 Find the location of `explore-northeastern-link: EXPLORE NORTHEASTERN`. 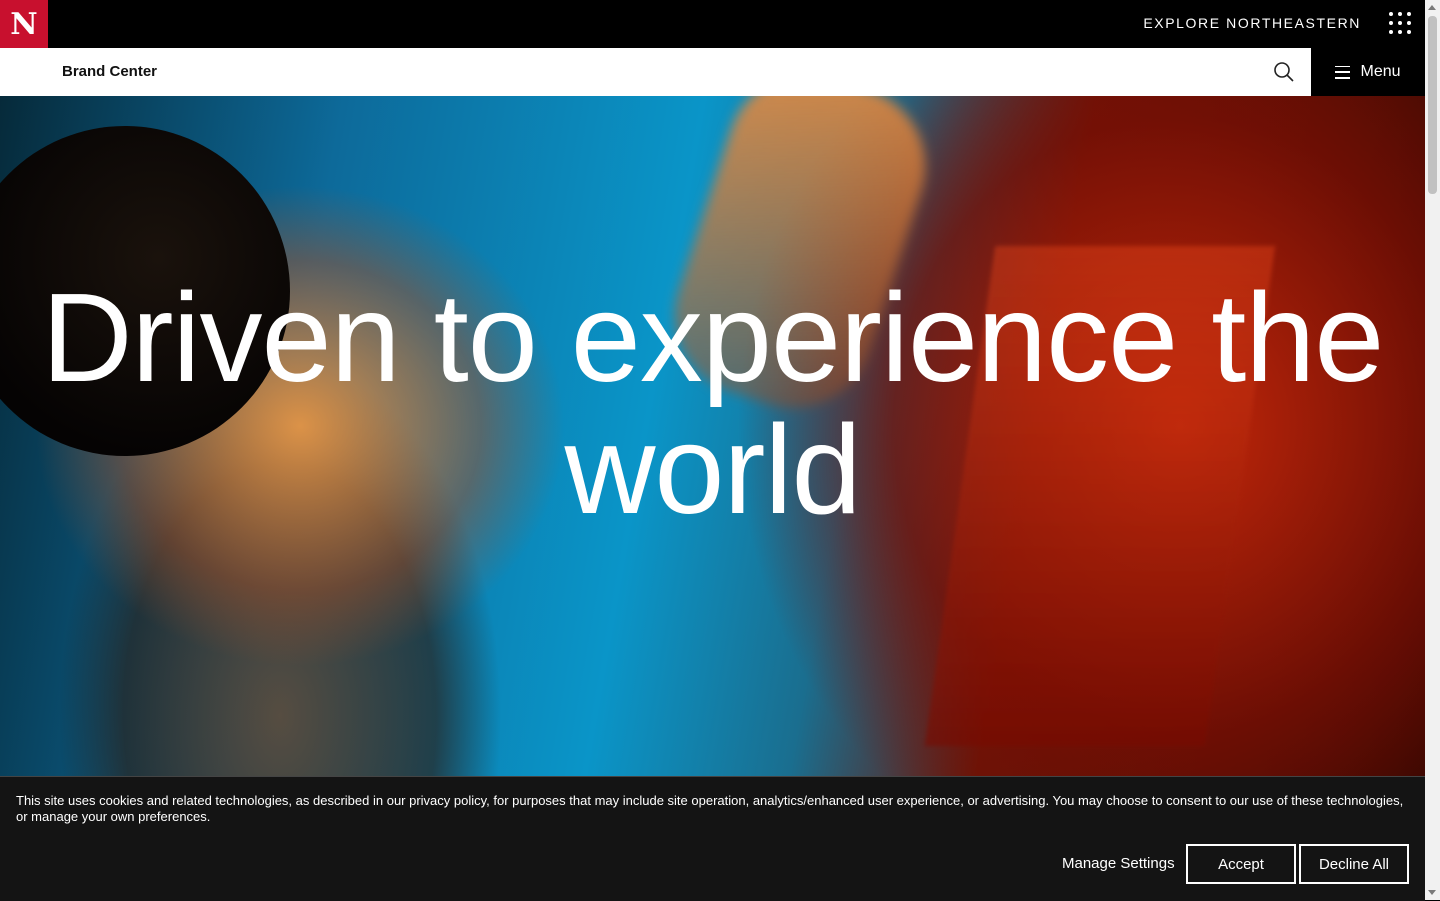

explore-northeastern-link: EXPLORE NORTHEASTERN is located at coordinates (1252, 23).